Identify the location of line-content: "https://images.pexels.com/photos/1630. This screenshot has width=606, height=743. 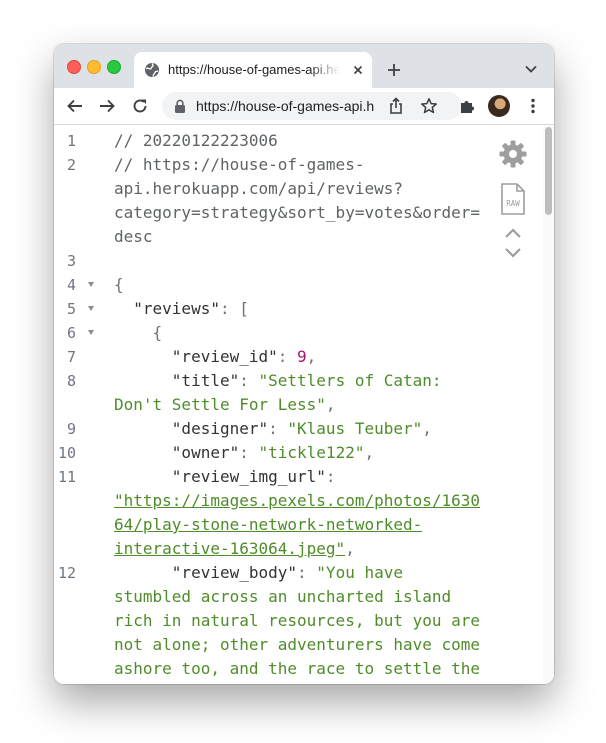
(299, 501).